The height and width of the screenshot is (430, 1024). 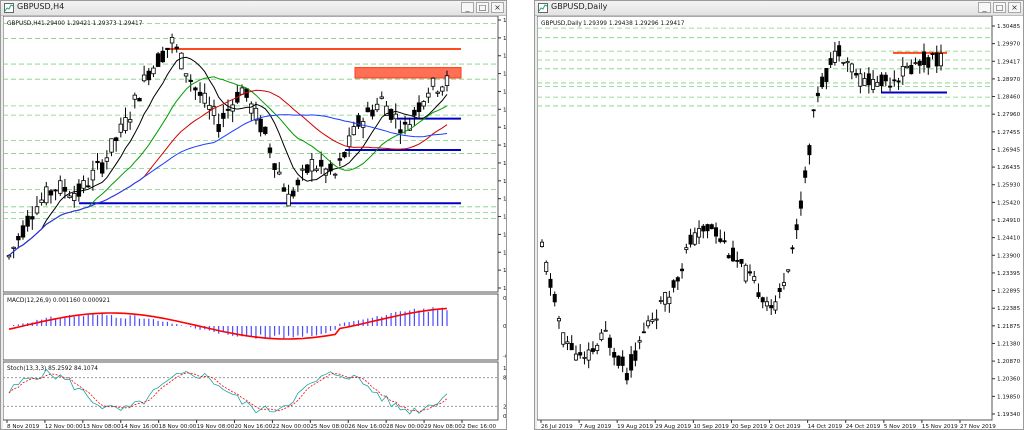 I want to click on price-tick-label: 1.30485, so click(x=1009, y=27).